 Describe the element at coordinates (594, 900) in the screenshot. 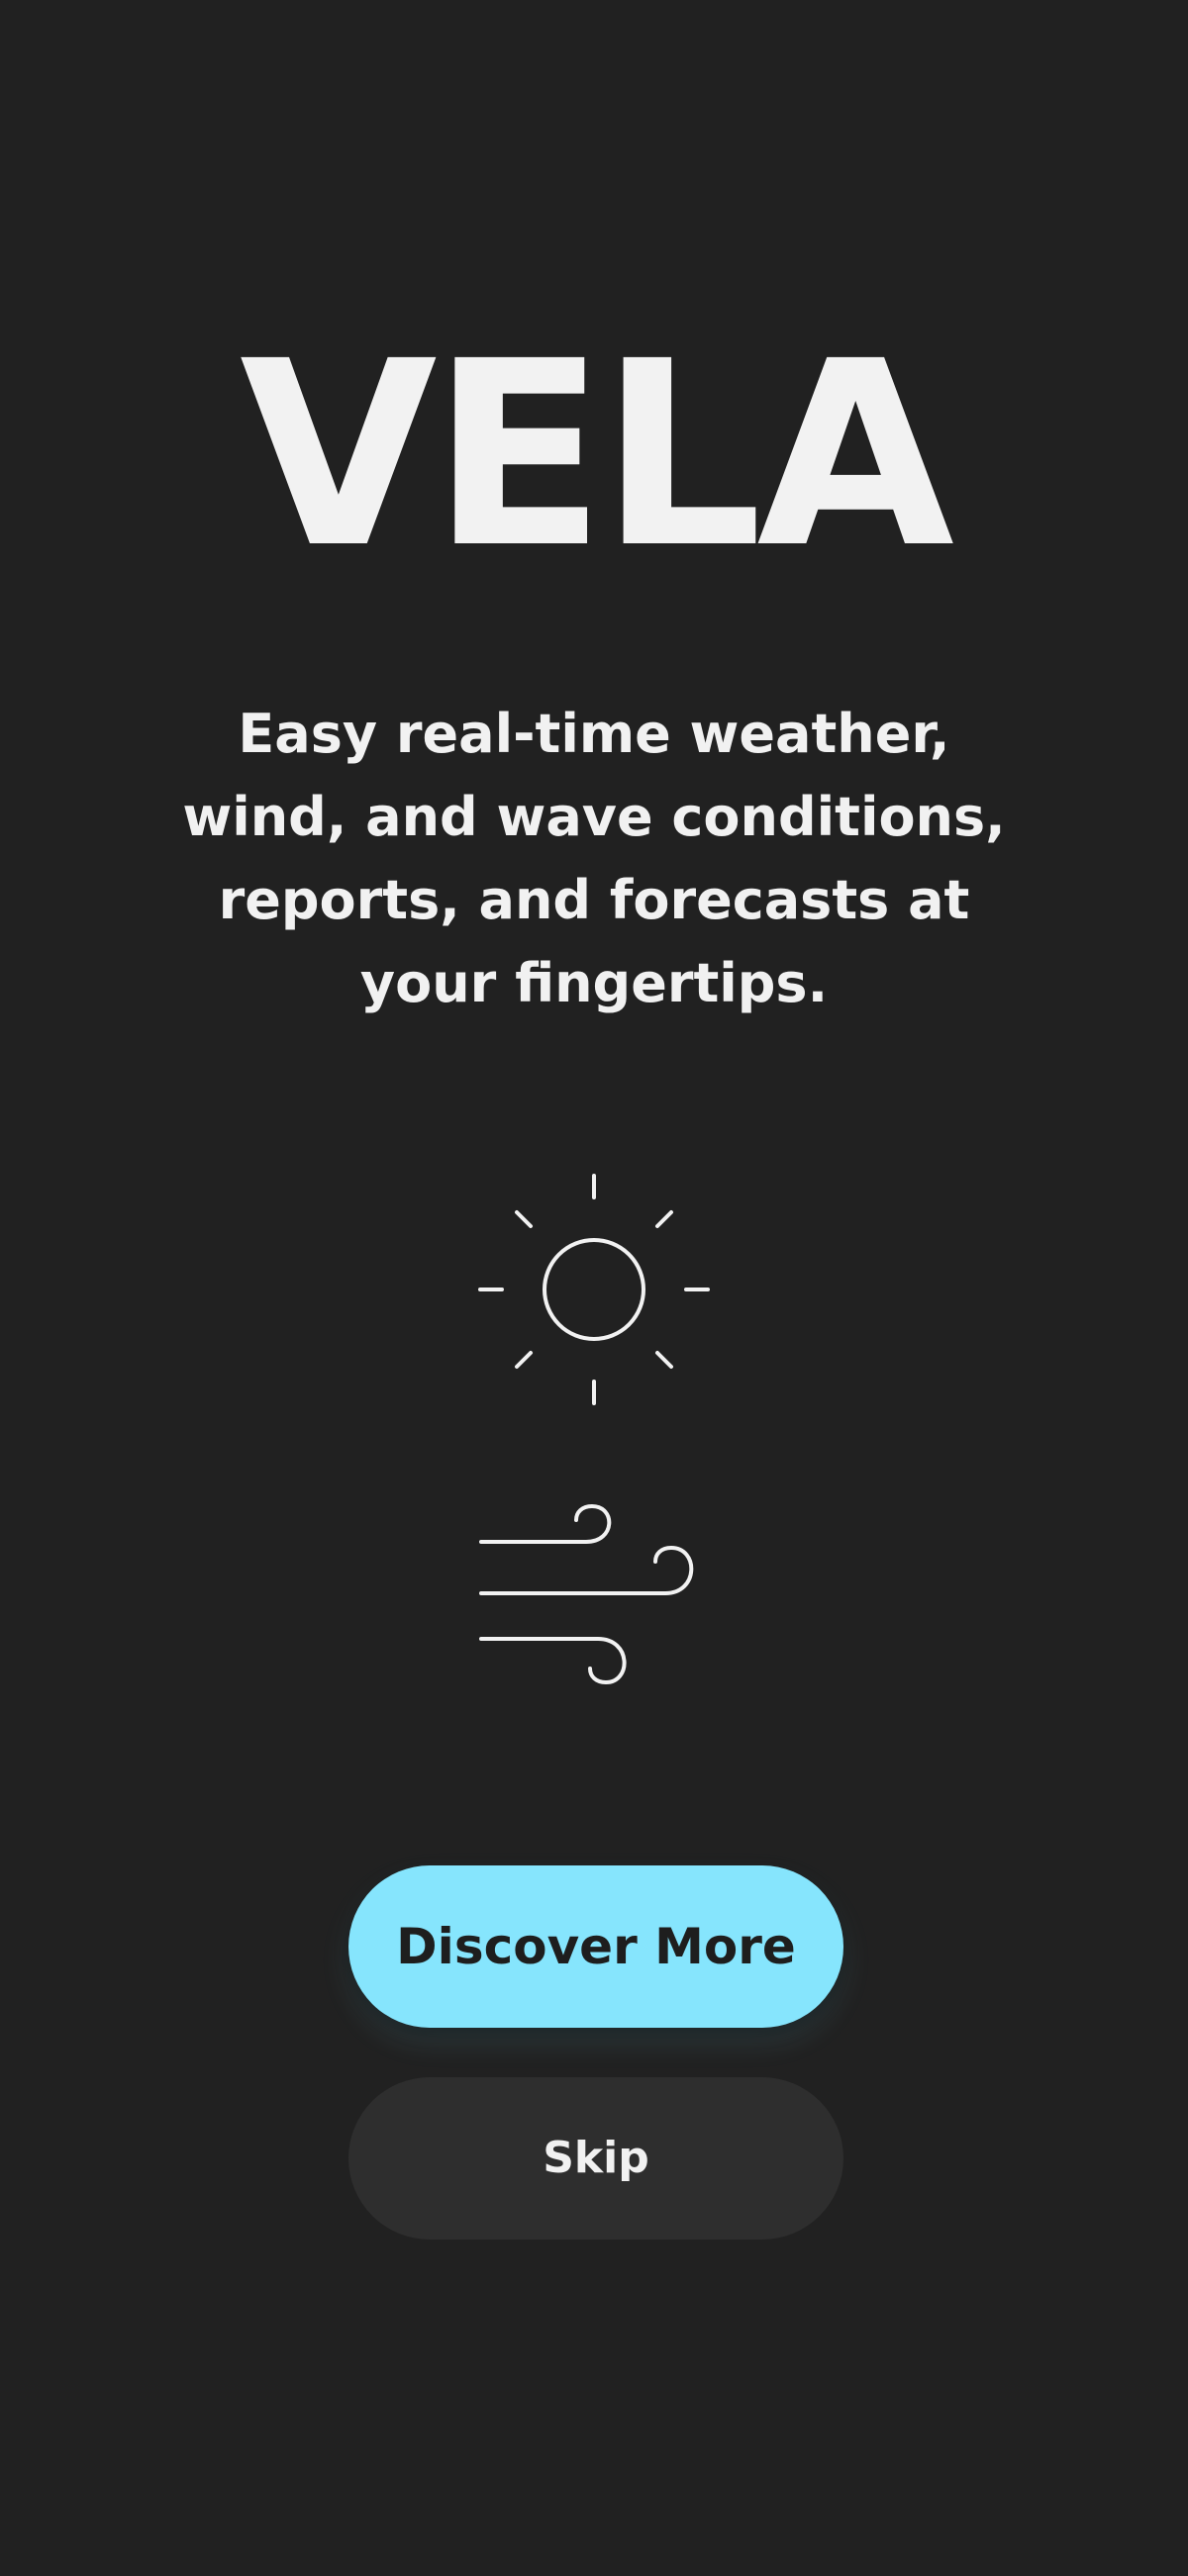

I see `tagline-line: reports, and forecasts at` at that location.